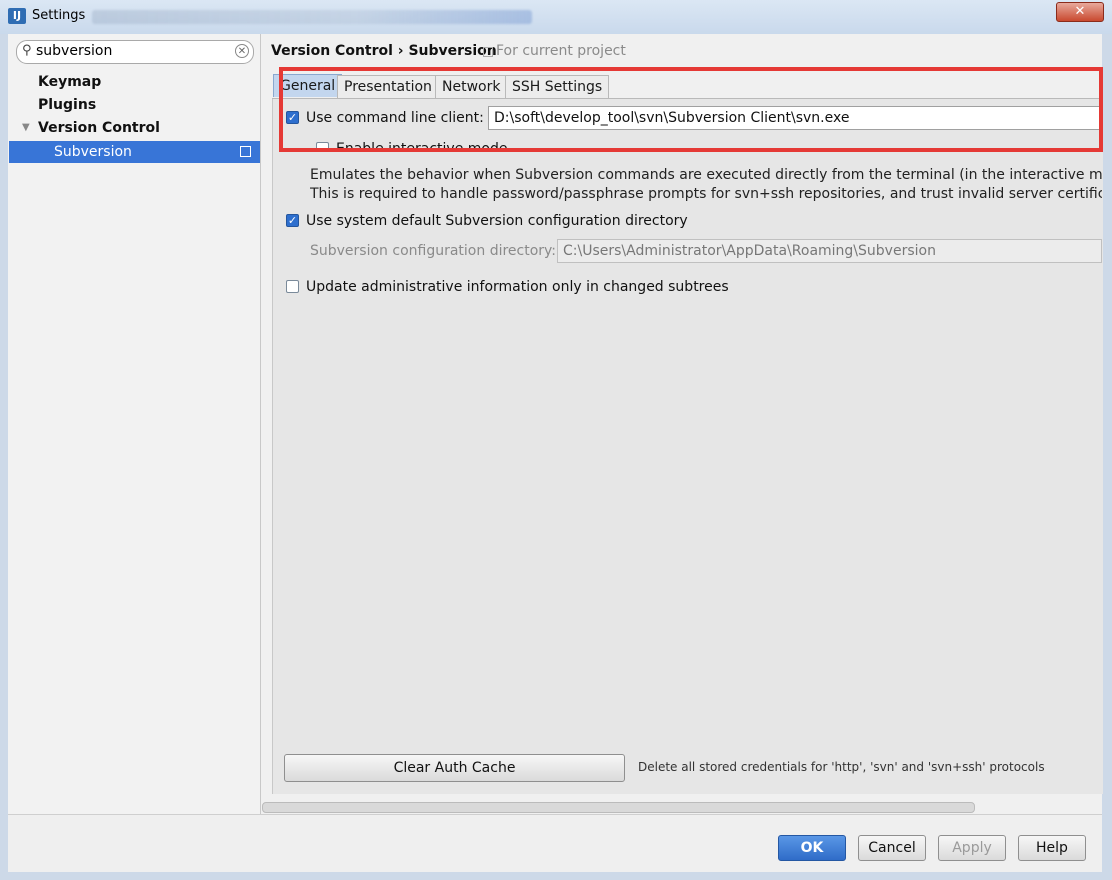 The image size is (1112, 880). Describe the element at coordinates (242, 51) in the screenshot. I see `clear-search-icon: ✕` at that location.